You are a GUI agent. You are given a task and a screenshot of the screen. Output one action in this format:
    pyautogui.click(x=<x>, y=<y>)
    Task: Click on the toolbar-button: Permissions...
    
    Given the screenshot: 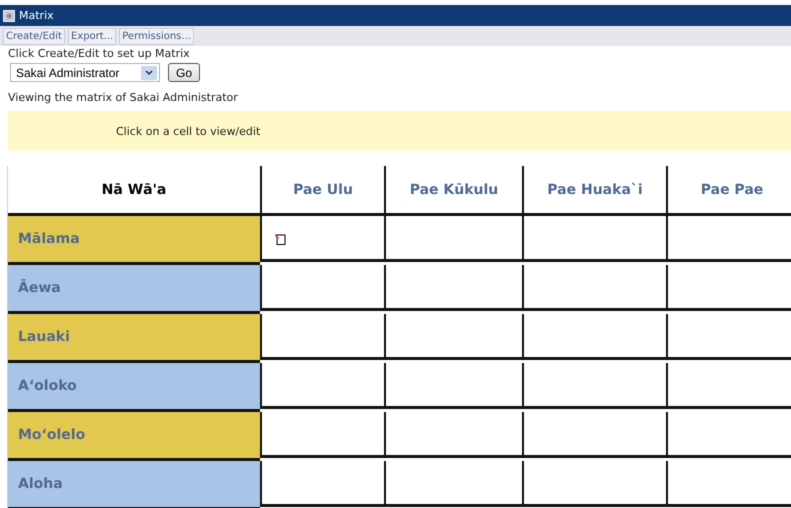 What is the action you would take?
    pyautogui.click(x=156, y=36)
    